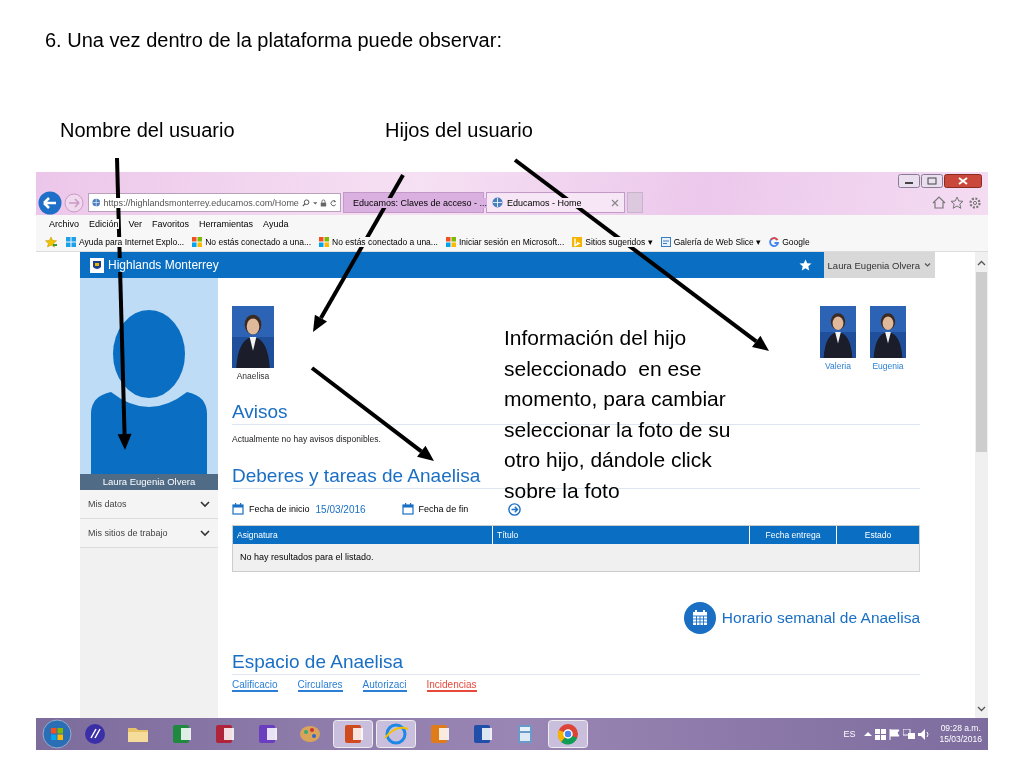  What do you see at coordinates (838, 345) in the screenshot?
I see `child-photo-link: Valeria` at bounding box center [838, 345].